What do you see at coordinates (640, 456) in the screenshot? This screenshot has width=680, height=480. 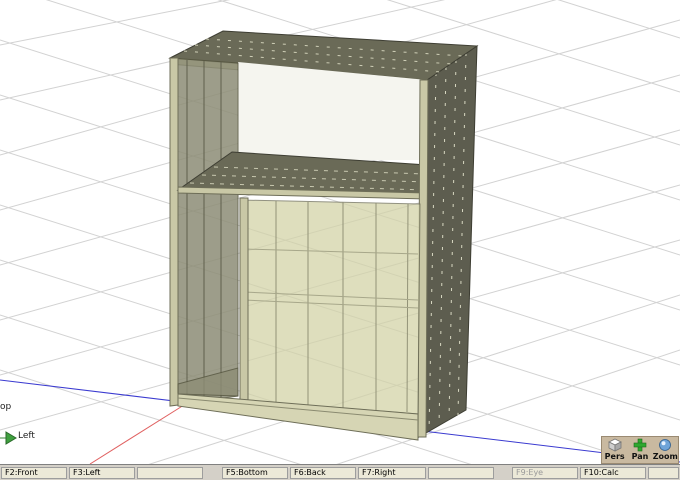 I see `pan-label: Pan` at bounding box center [640, 456].